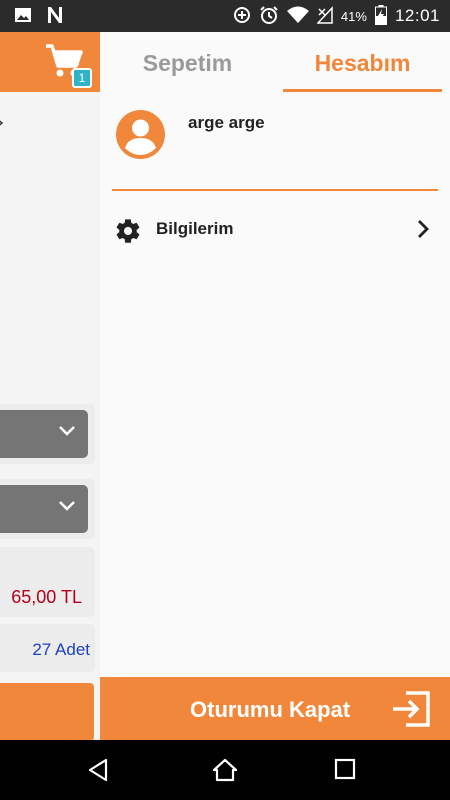 The width and height of the screenshot is (450, 800). I want to click on close-icon, so click(2, 124).